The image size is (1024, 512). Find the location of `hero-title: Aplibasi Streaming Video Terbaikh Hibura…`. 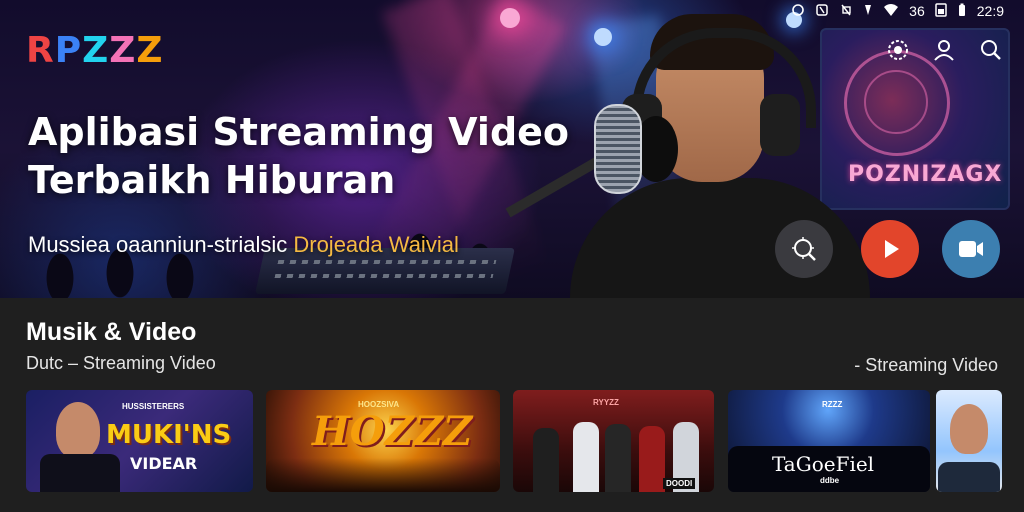

hero-title: Aplibasi Streaming Video Terbaikh Hibura… is located at coordinates (298, 156).